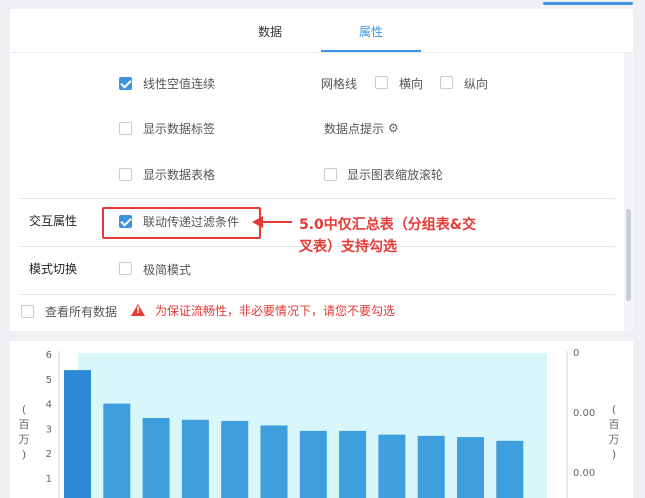 Image resolution: width=645 pixels, height=498 pixels. Describe the element at coordinates (614, 439) in the screenshot. I see `right-axis-title-char: 万` at that location.